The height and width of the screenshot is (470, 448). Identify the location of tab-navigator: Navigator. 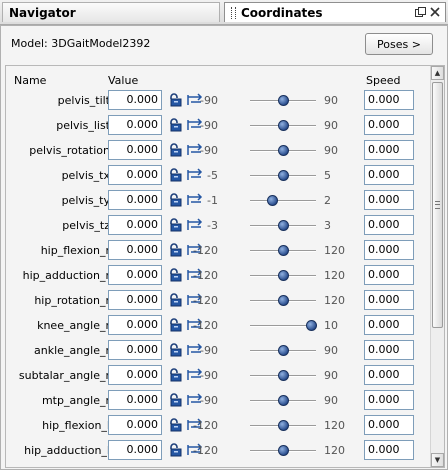
(111, 12).